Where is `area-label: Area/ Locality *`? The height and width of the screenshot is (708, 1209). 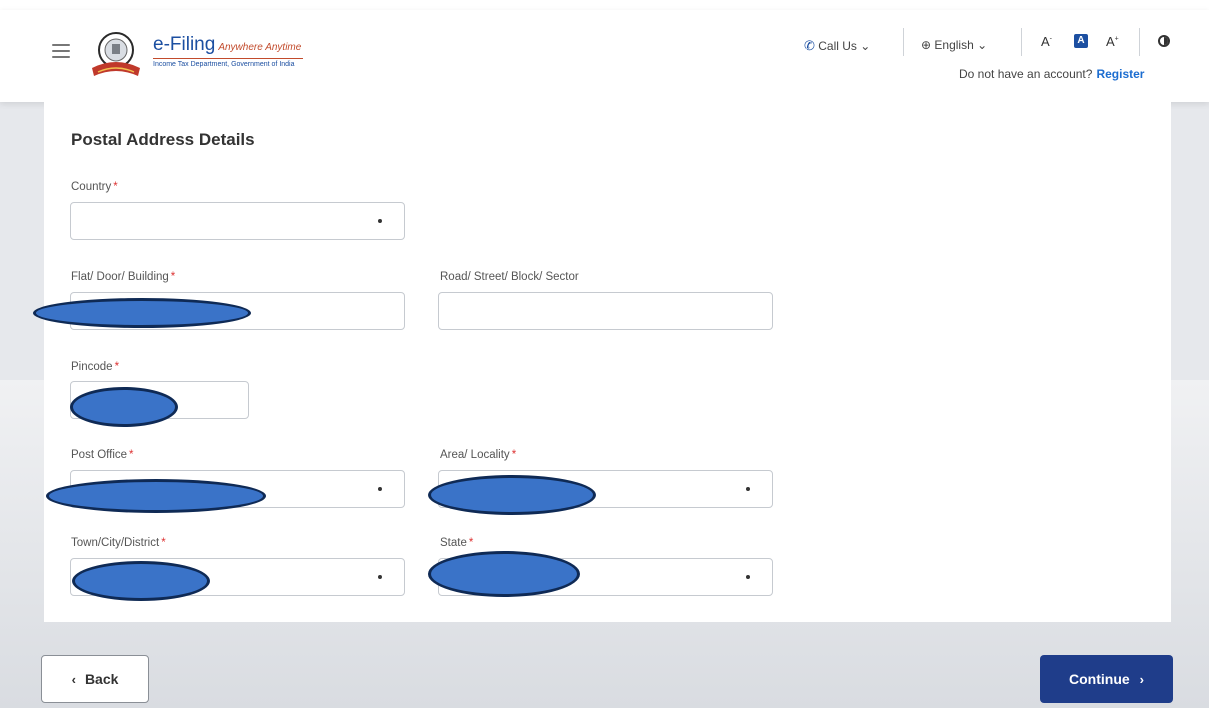 area-label: Area/ Locality * is located at coordinates (478, 455).